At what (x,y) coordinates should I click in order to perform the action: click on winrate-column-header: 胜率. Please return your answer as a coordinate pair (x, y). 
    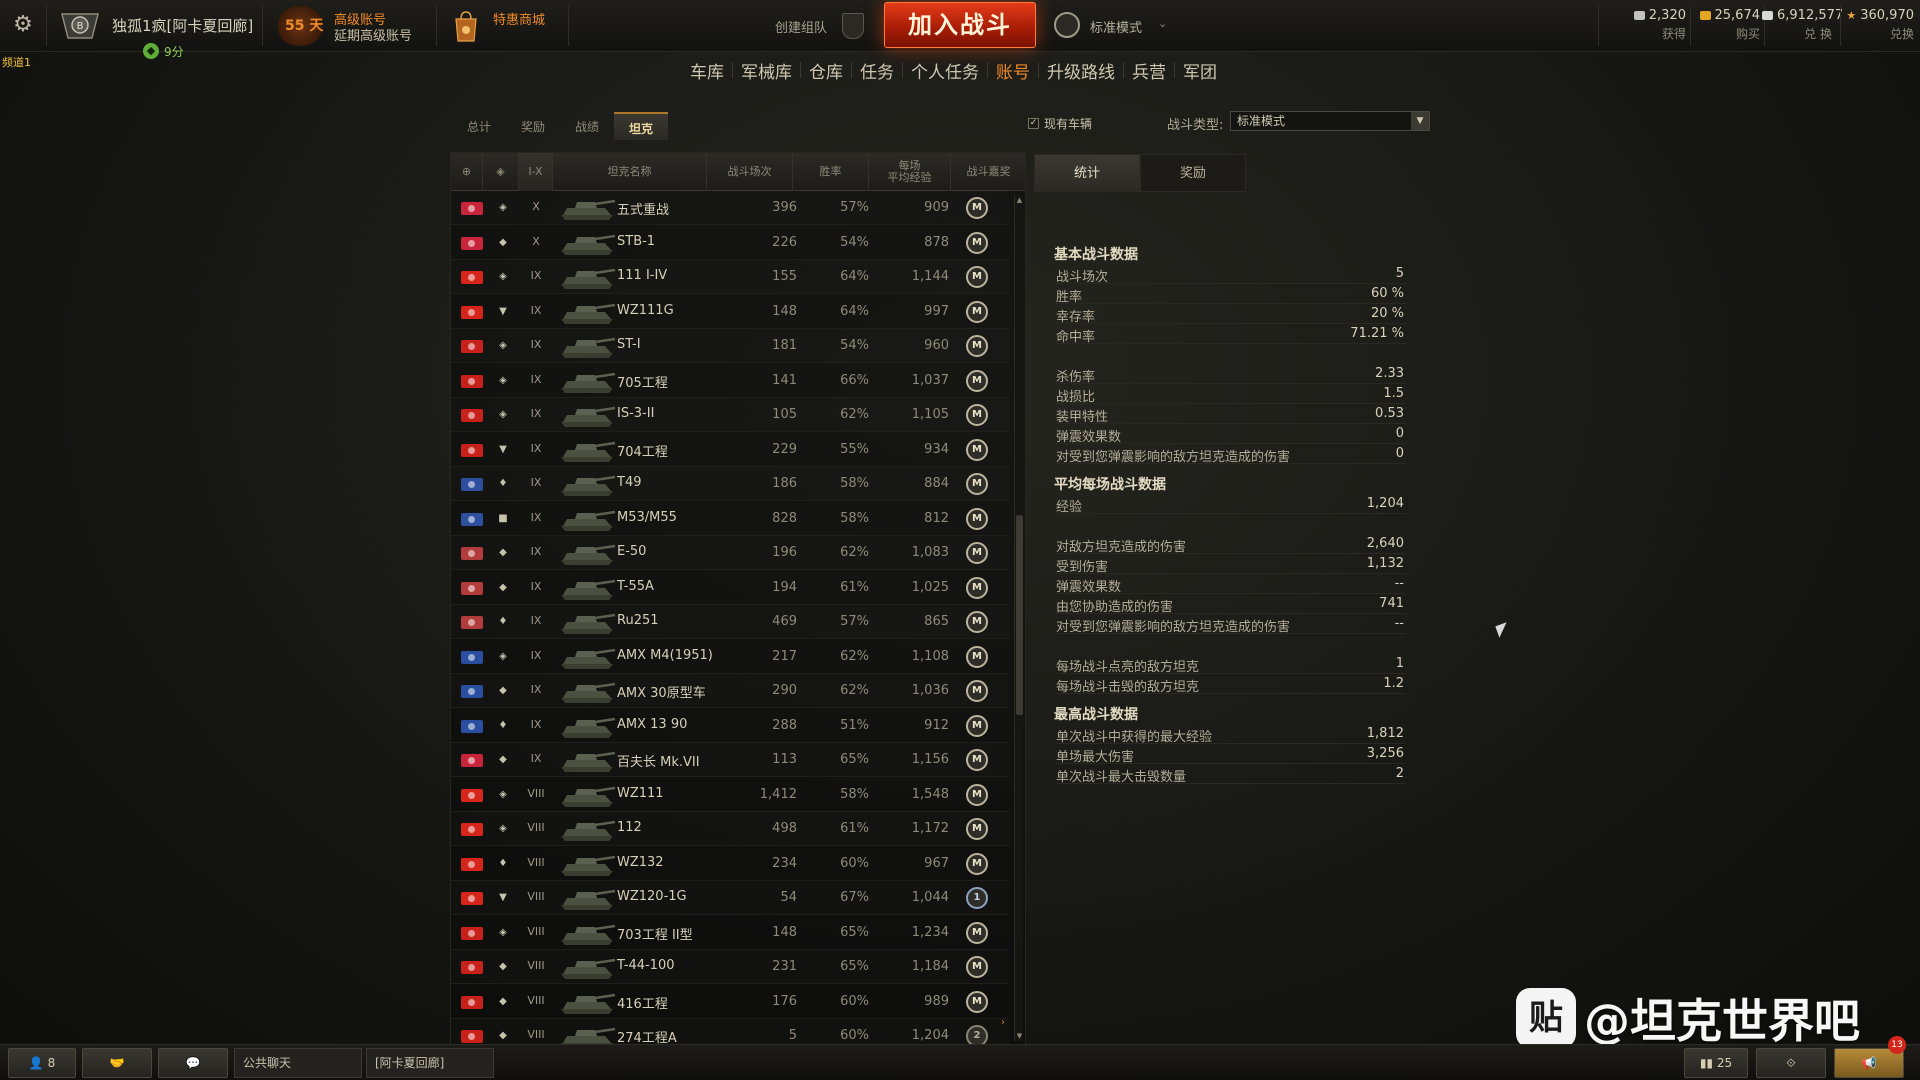
    Looking at the image, I should click on (831, 172).